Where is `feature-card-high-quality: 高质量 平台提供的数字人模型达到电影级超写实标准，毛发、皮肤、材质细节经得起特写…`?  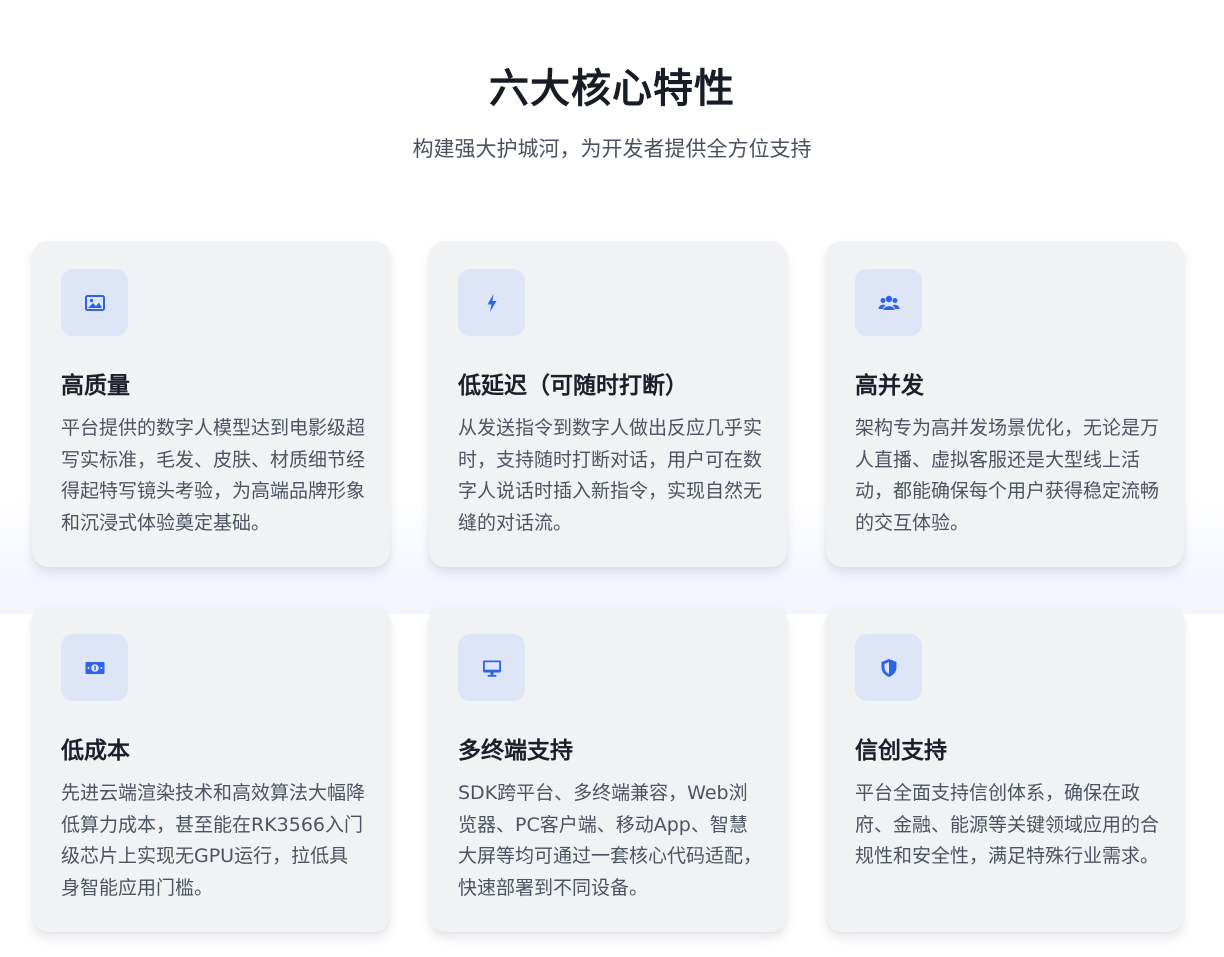 feature-card-high-quality: 高质量 平台提供的数字人模型达到电影级超写实标准，毛发、皮肤、材质细节经得起特写… is located at coordinates (211, 404).